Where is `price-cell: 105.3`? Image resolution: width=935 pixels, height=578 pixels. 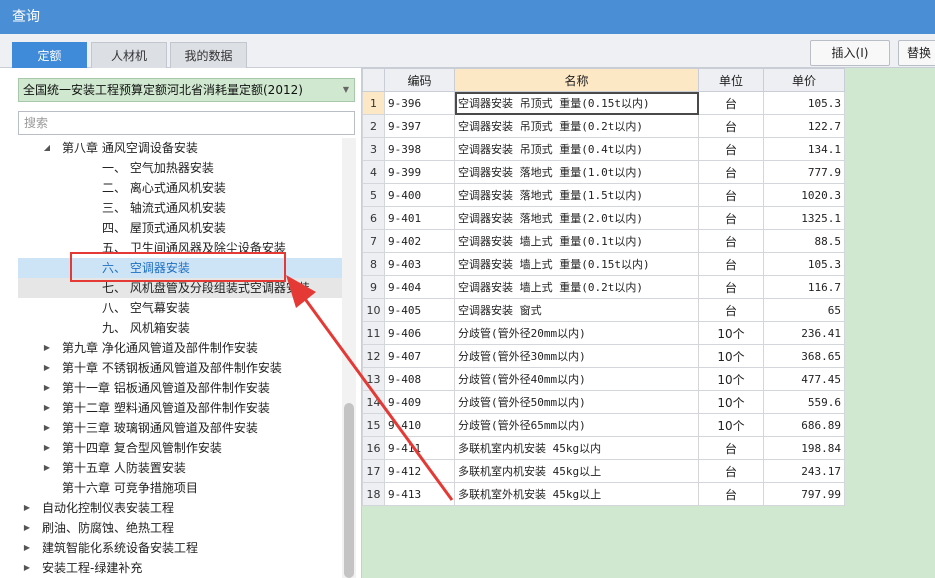 price-cell: 105.3 is located at coordinates (804, 103).